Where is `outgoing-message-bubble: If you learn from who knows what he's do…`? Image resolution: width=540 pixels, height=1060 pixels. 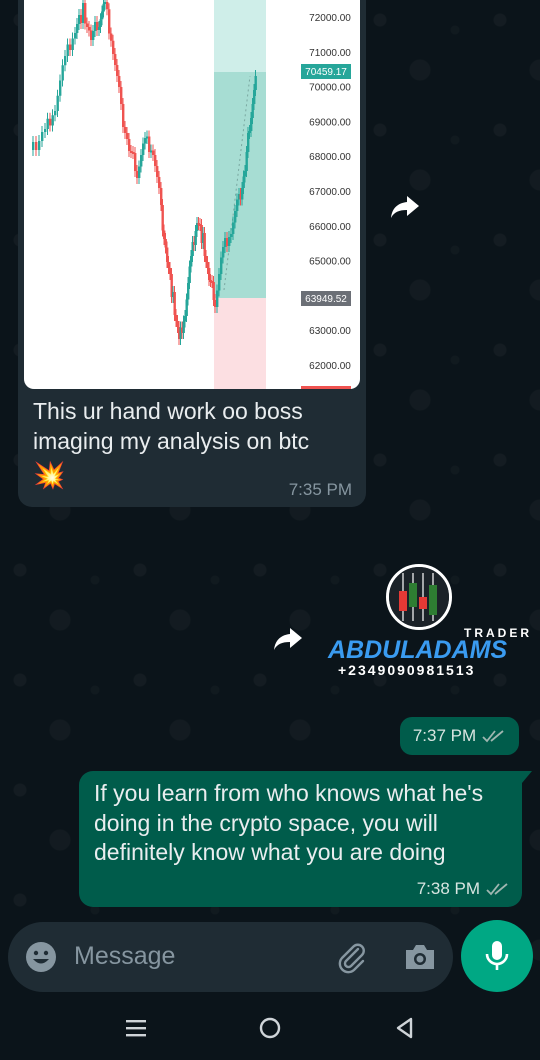
outgoing-message-bubble: If you learn from who knows what he's do… is located at coordinates (305, 839).